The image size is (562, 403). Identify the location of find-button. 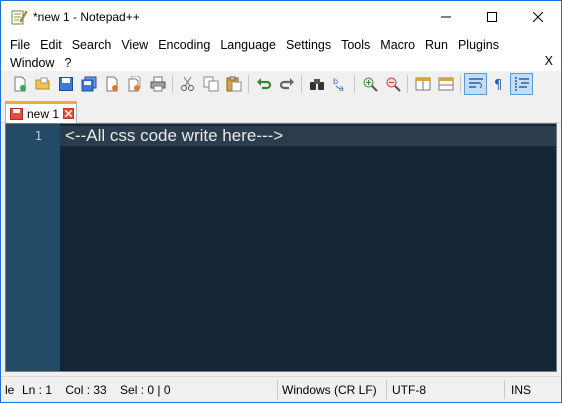
(316, 84).